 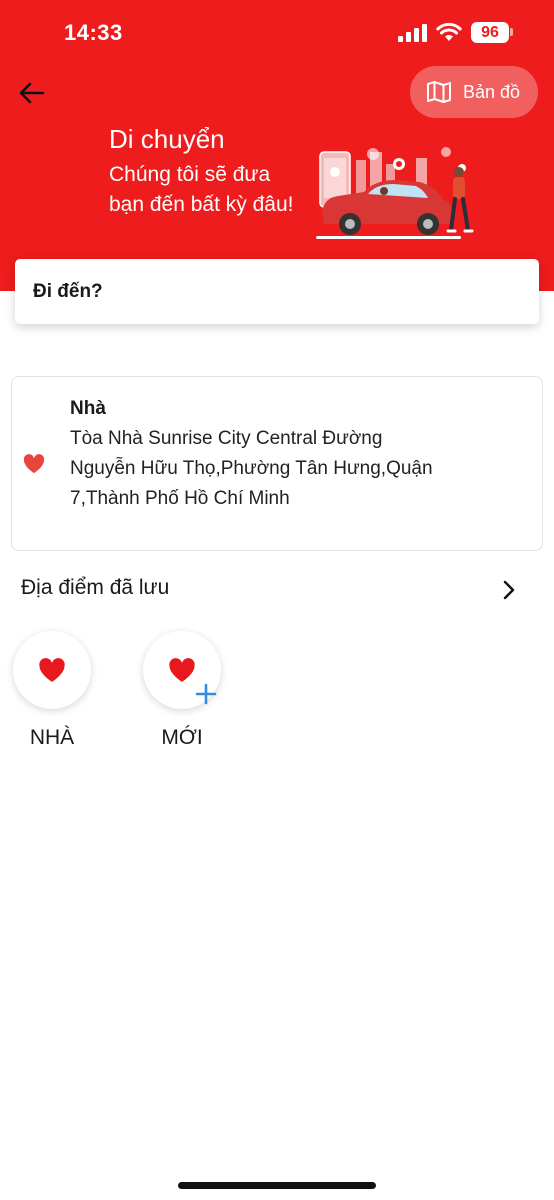 What do you see at coordinates (277, 1185) in the screenshot?
I see `home-indicator` at bounding box center [277, 1185].